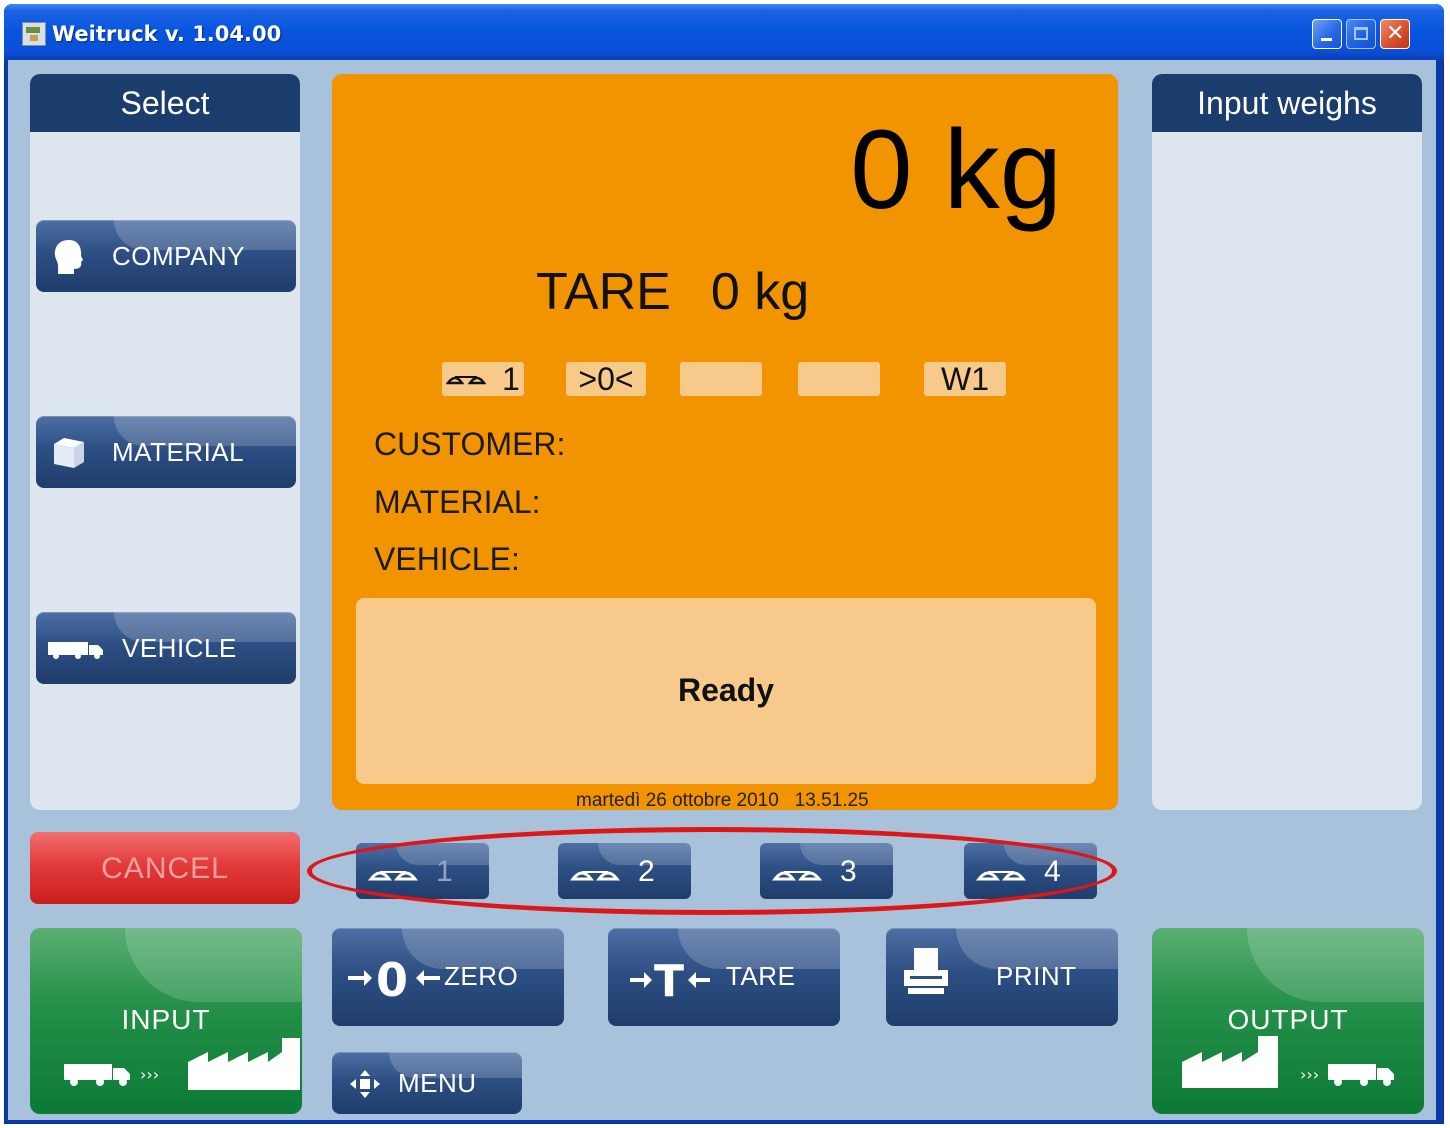 This screenshot has width=1450, height=1128. Describe the element at coordinates (69, 453) in the screenshot. I see `box-icon` at that location.